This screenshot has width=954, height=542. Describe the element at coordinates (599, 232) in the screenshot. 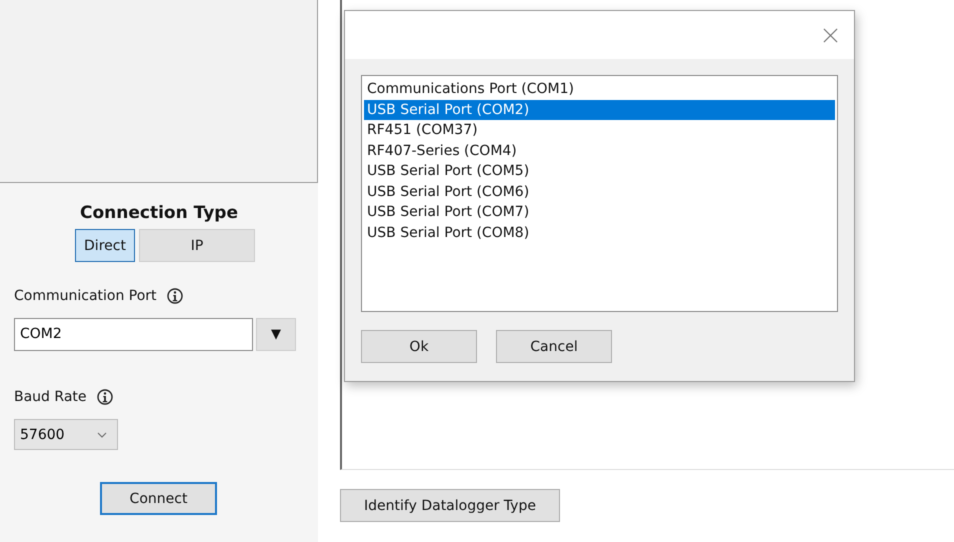

I see `port-list-item: USB Serial Port (COM8)` at that location.